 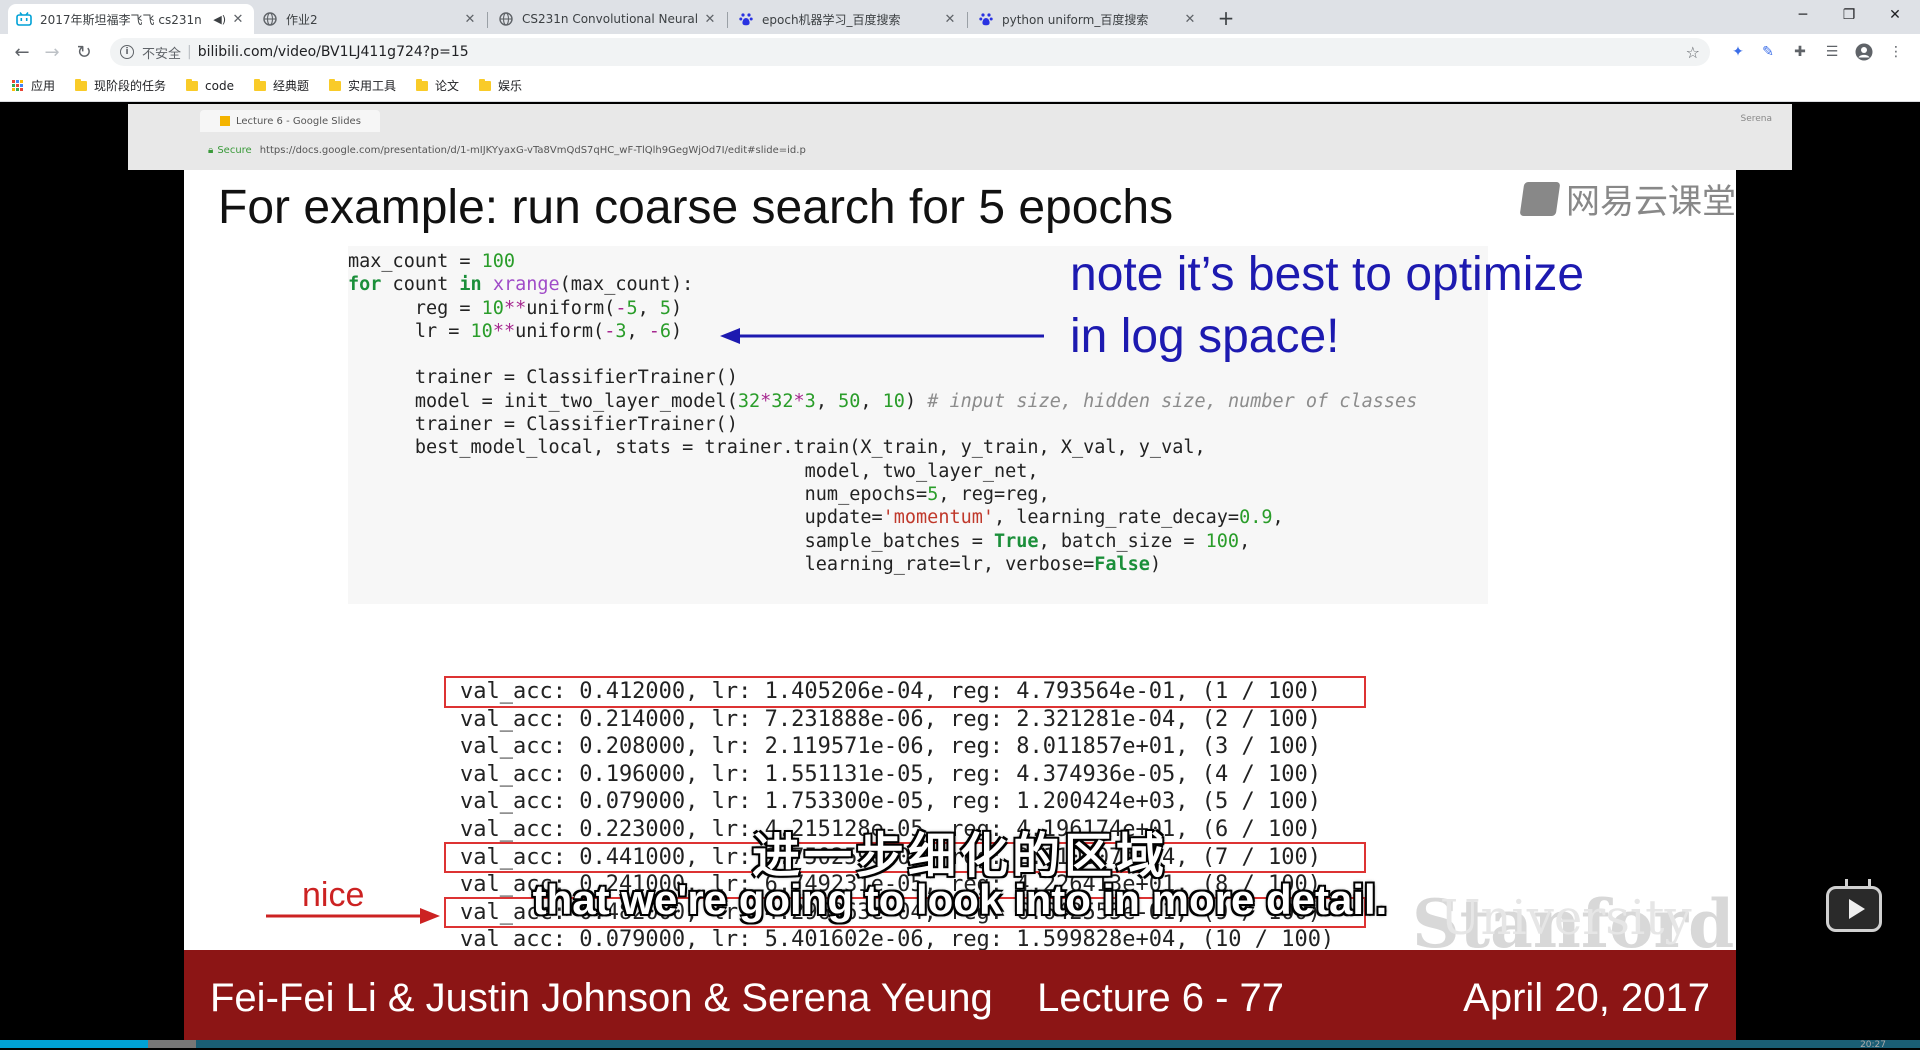 I want to click on slide-browser-user: Serena, so click(x=1756, y=119).